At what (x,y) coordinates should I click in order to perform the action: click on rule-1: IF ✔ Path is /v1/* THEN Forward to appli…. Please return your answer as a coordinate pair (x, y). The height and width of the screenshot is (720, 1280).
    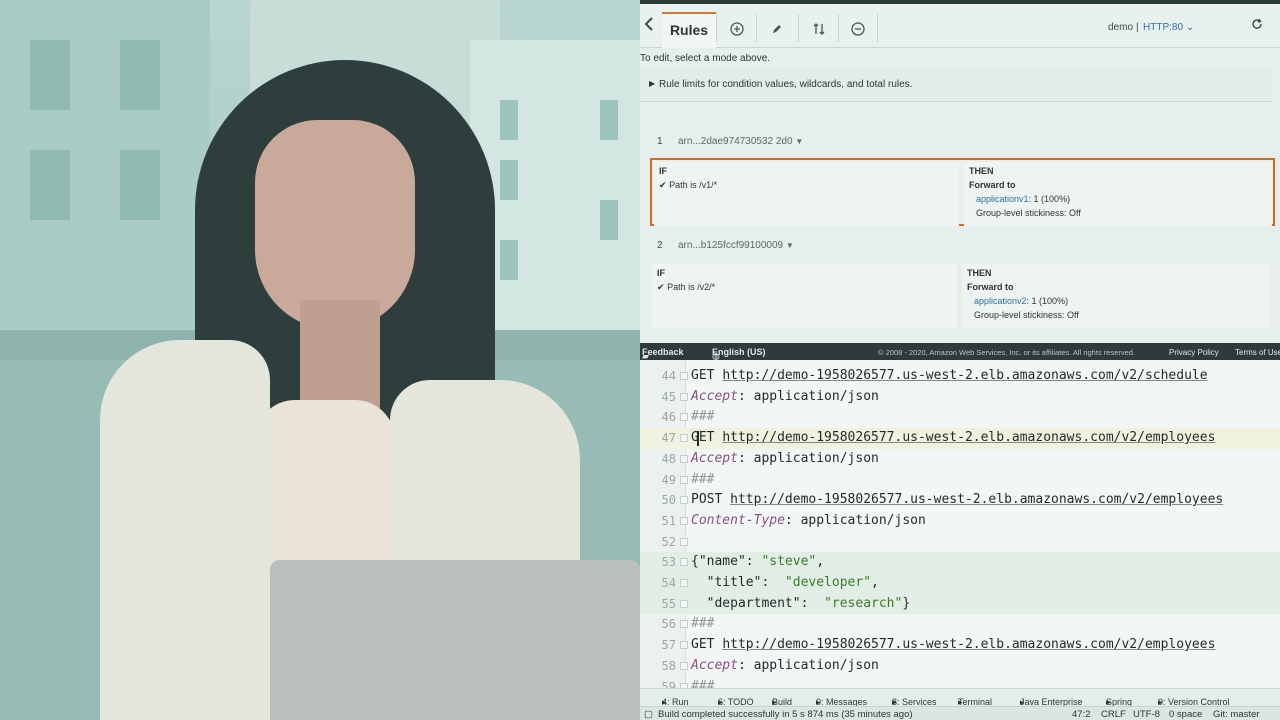
    Looking at the image, I should click on (962, 192).